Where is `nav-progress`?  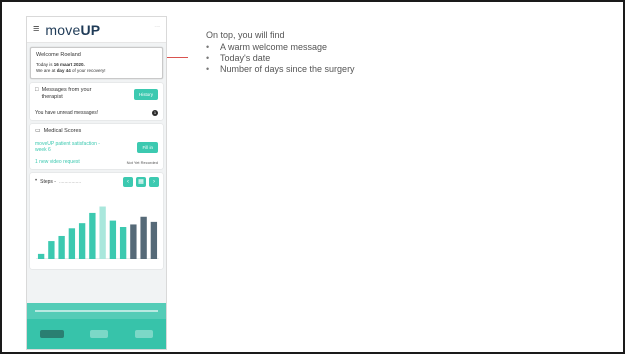 nav-progress is located at coordinates (143, 334).